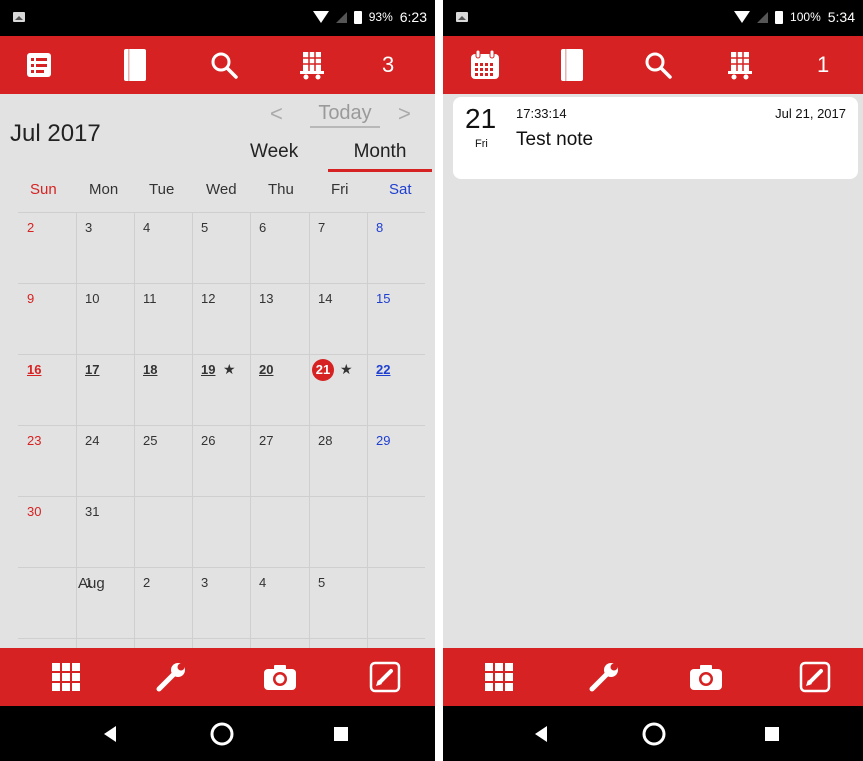 The image size is (863, 761). I want to click on signal-icon, so click(341, 17).